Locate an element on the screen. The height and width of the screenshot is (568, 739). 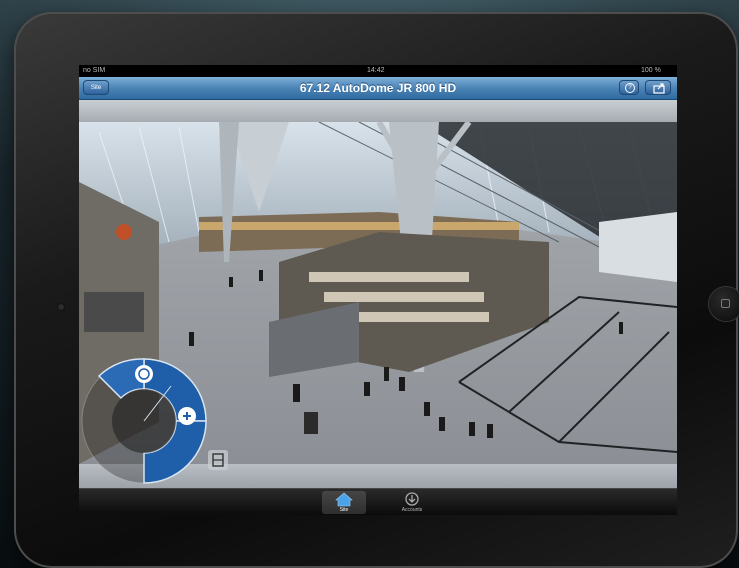
battery-text: 100 % is located at coordinates (651, 70).